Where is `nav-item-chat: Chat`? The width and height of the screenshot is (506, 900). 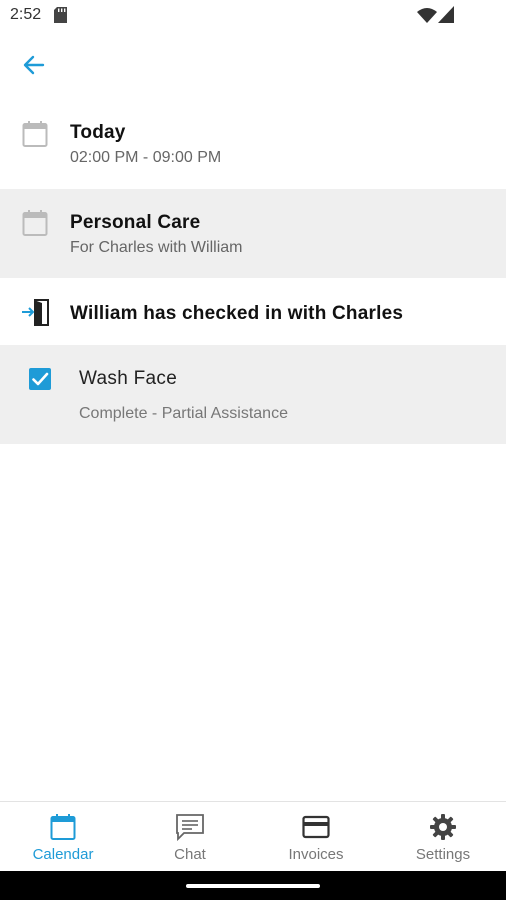
nav-item-chat: Chat is located at coordinates (190, 837).